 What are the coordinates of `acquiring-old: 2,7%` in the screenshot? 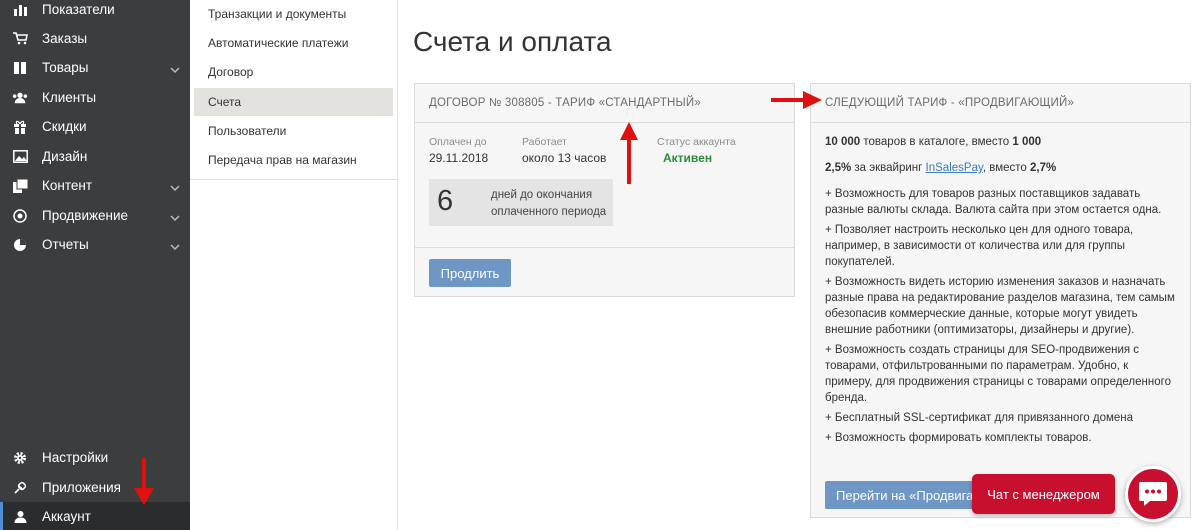 It's located at (1043, 168).